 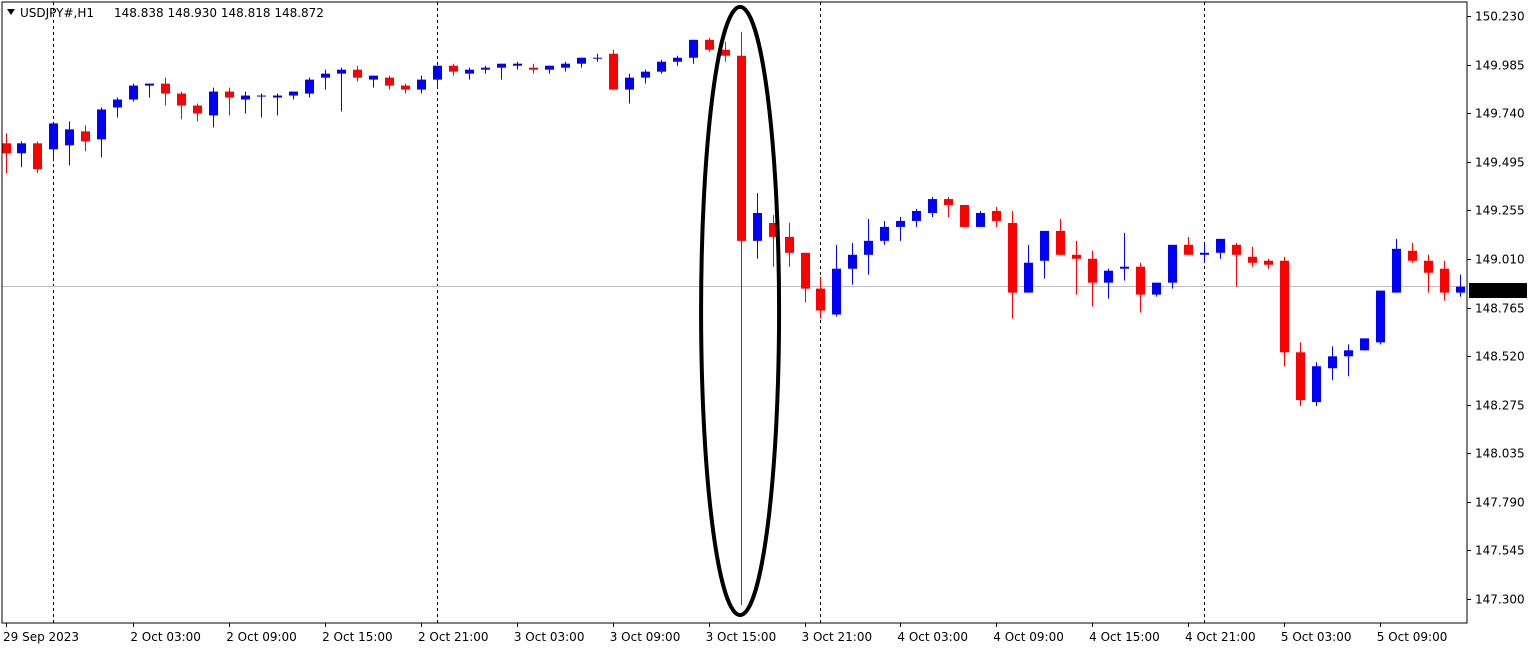 I want to click on x-tick-label: 2 Oct 09:00, so click(x=261, y=637).